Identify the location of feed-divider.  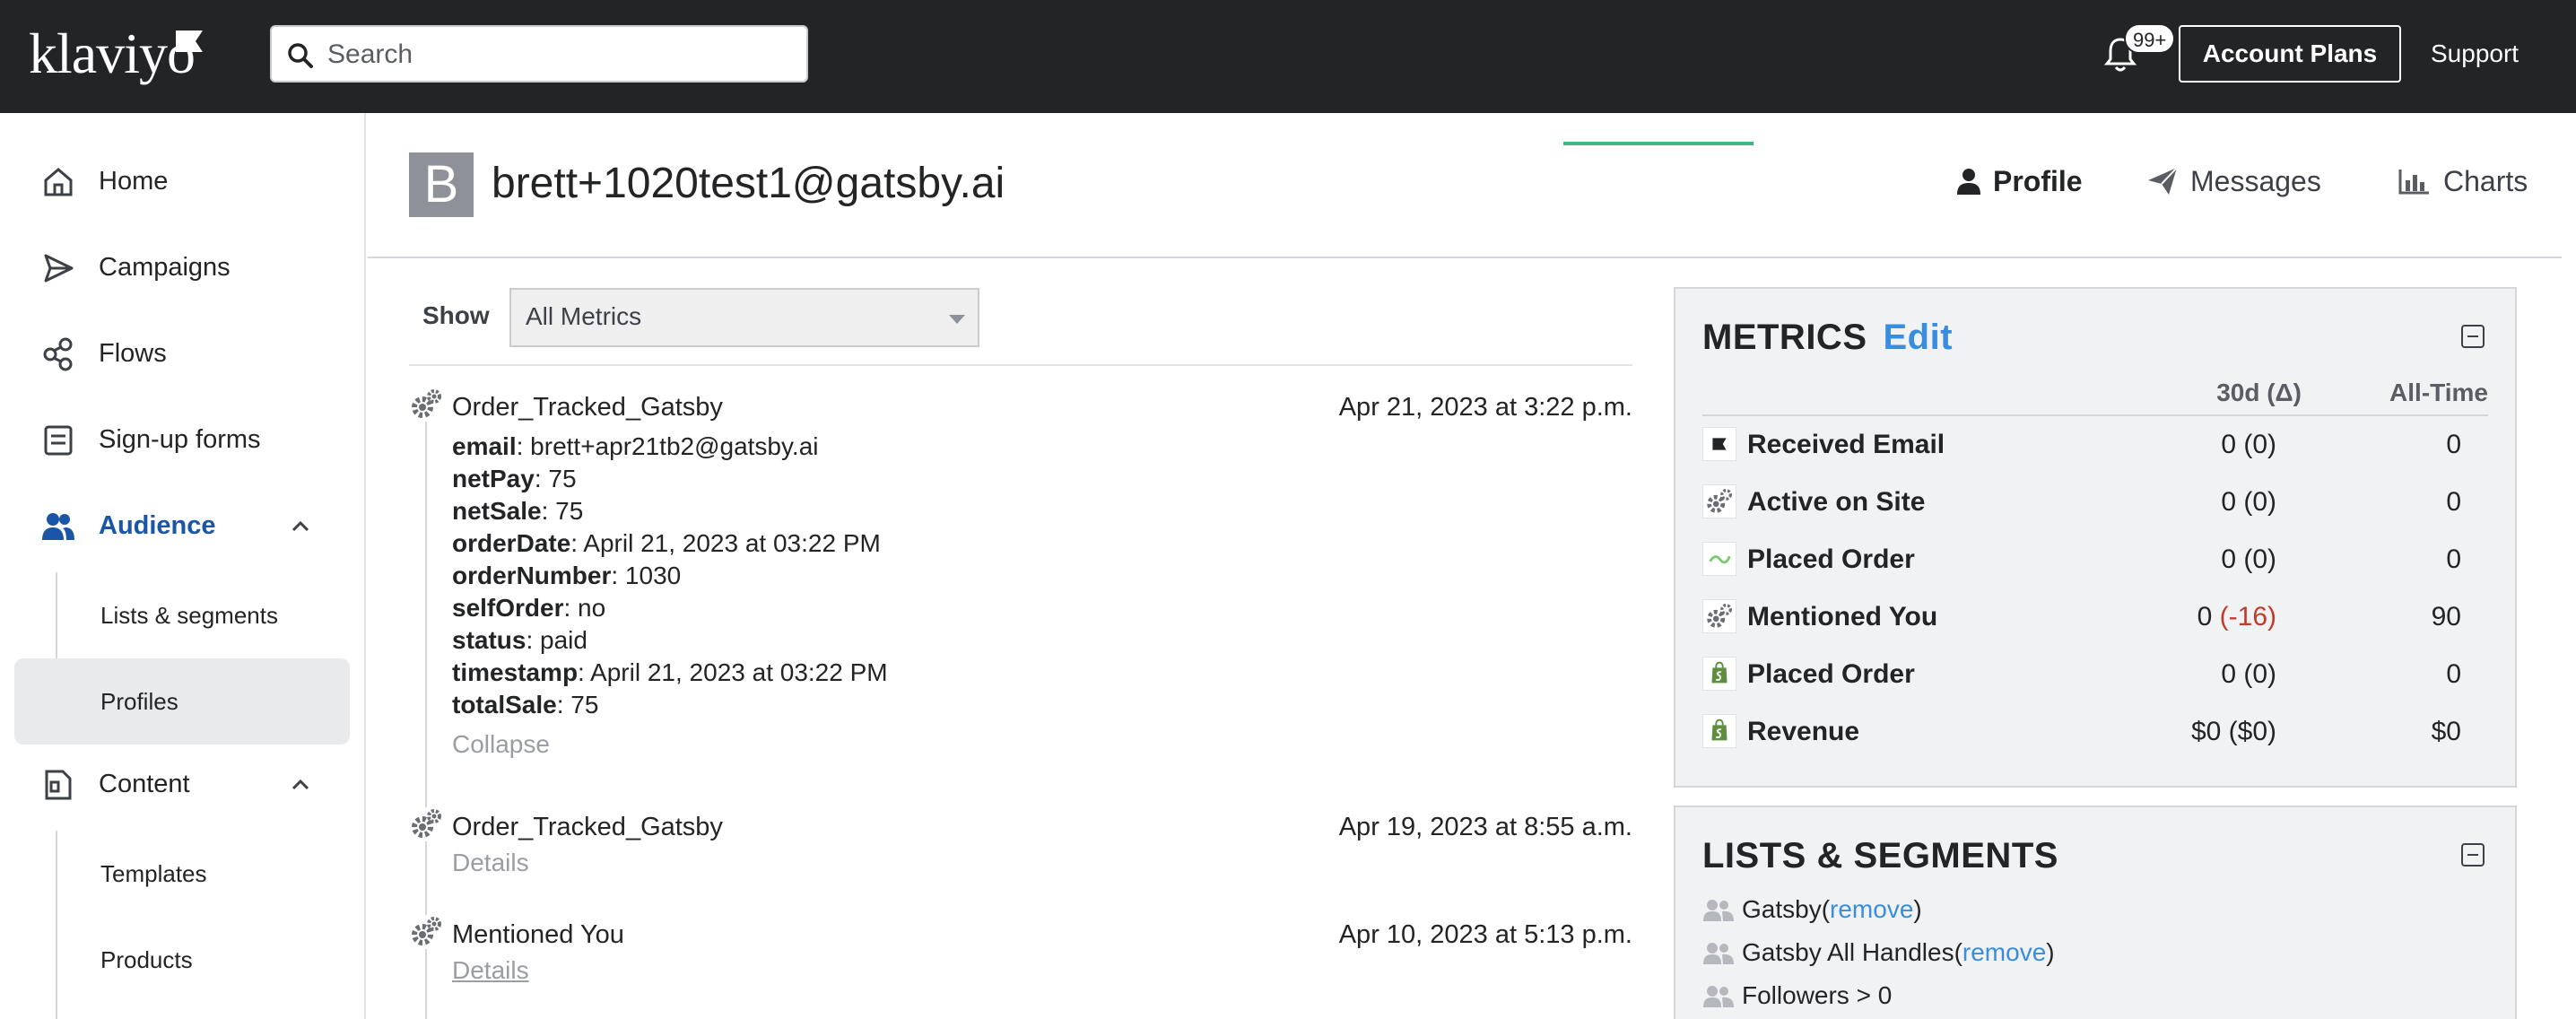
(1020, 365).